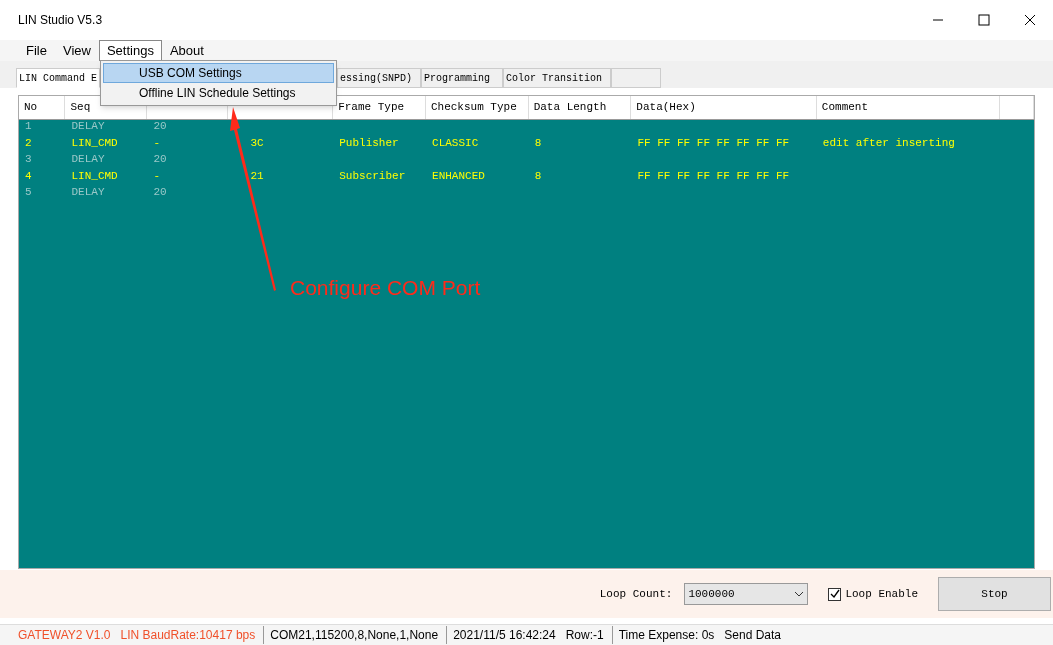  What do you see at coordinates (753, 635) in the screenshot?
I see `status-text: Send Data` at bounding box center [753, 635].